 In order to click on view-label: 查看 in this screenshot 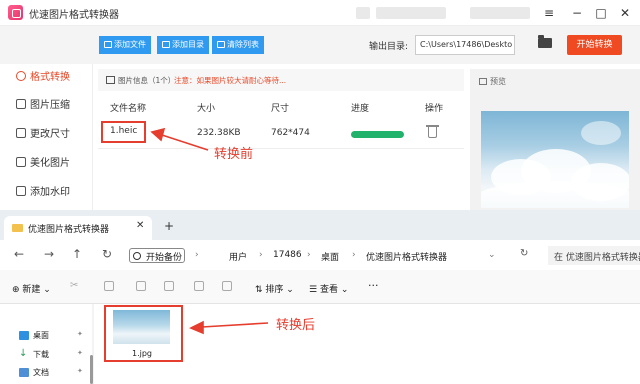, I will do `click(328, 290)`.